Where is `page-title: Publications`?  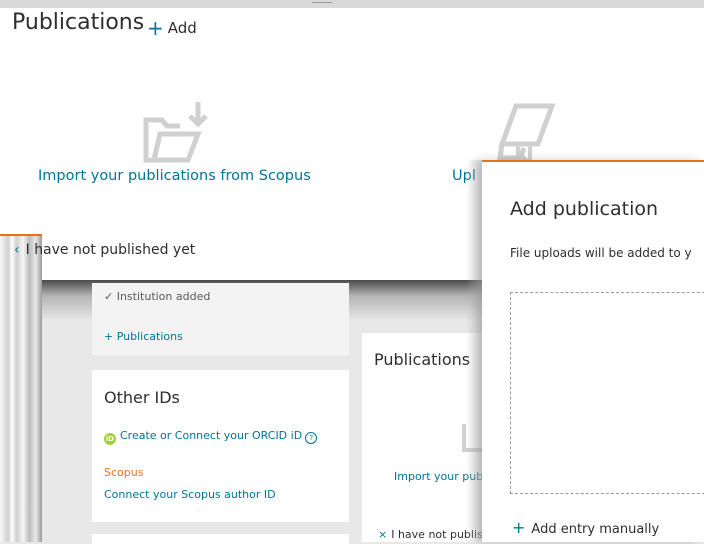
page-title: Publications is located at coordinates (78, 22).